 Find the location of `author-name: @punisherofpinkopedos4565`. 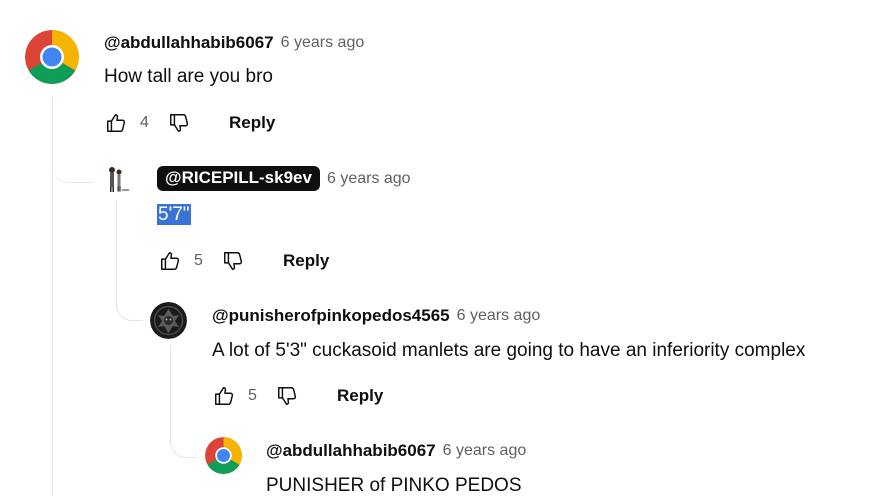

author-name: @punisherofpinkopedos4565 is located at coordinates (331, 316).